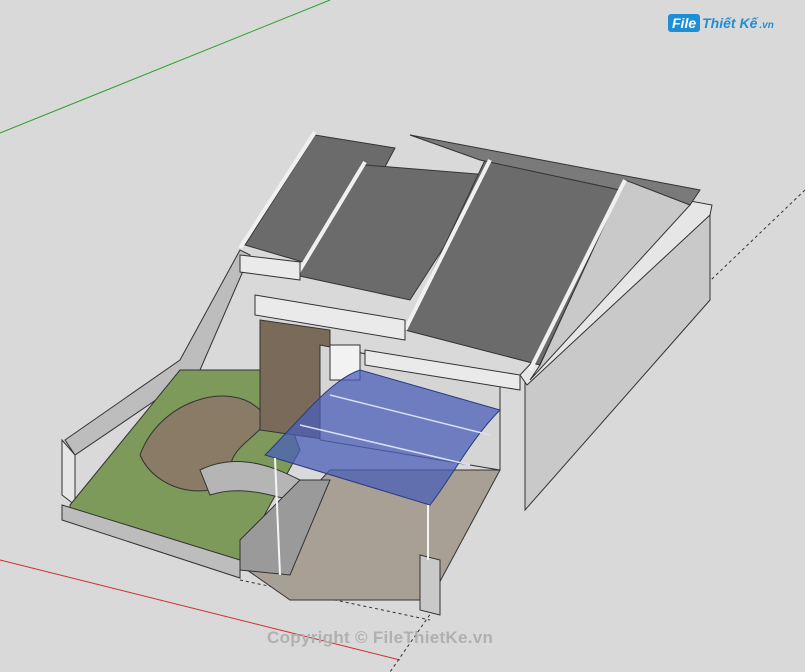  What do you see at coordinates (730, 23) in the screenshot?
I see `logo-brand-text: Thiết Kế` at bounding box center [730, 23].